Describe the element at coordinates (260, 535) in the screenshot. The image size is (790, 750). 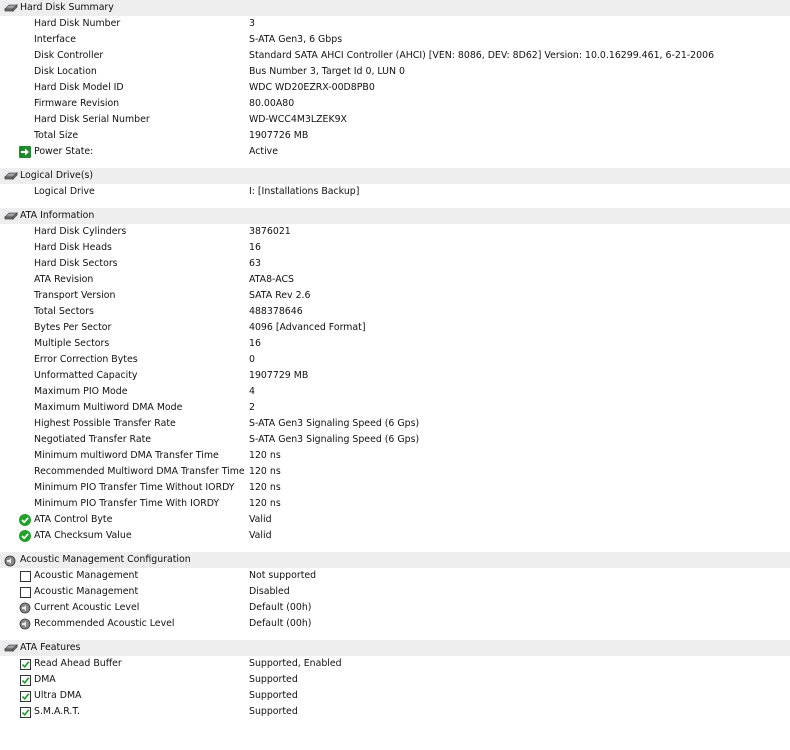
I see `row-value: Valid` at that location.